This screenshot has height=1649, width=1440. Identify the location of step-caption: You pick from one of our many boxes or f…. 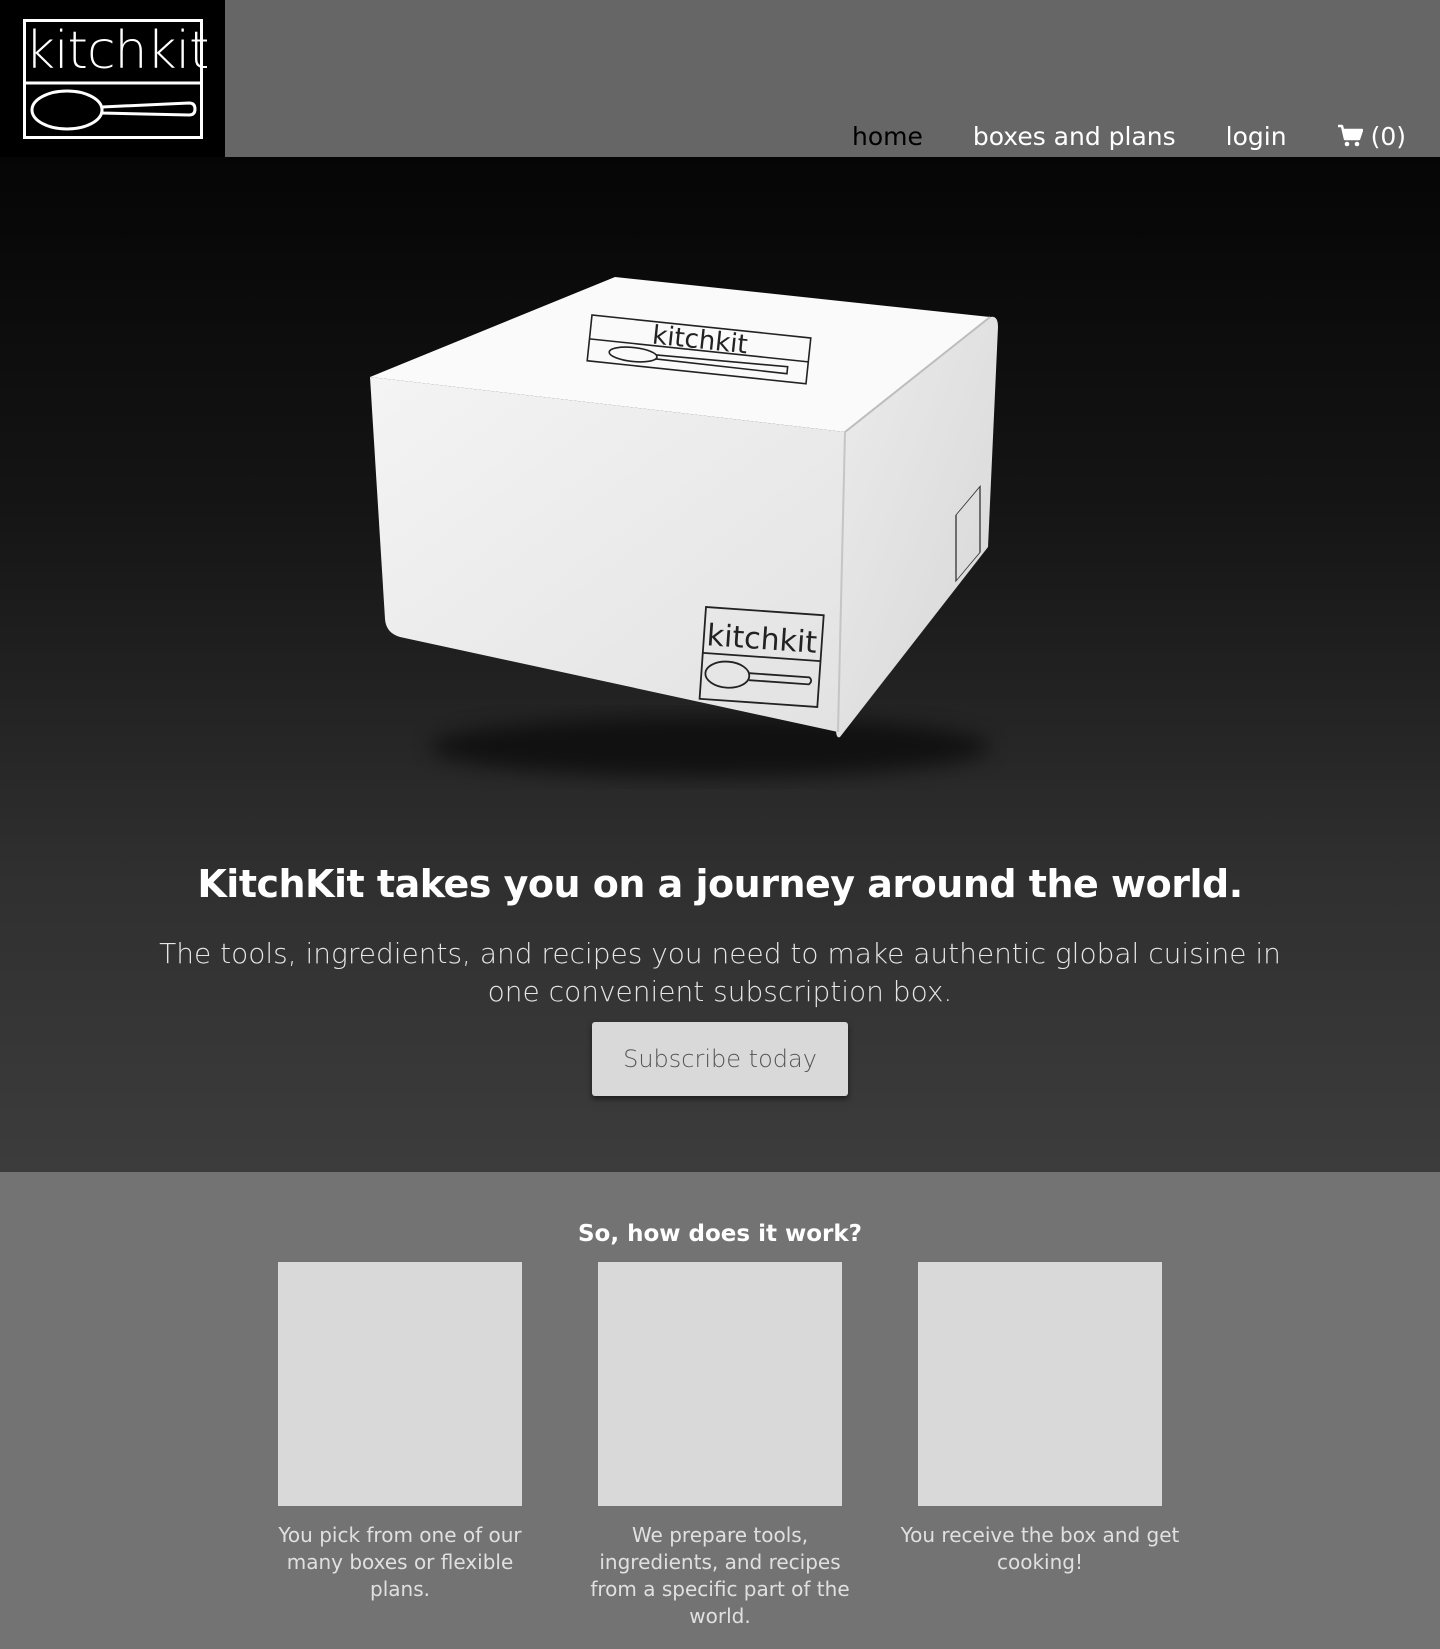
(400, 1562).